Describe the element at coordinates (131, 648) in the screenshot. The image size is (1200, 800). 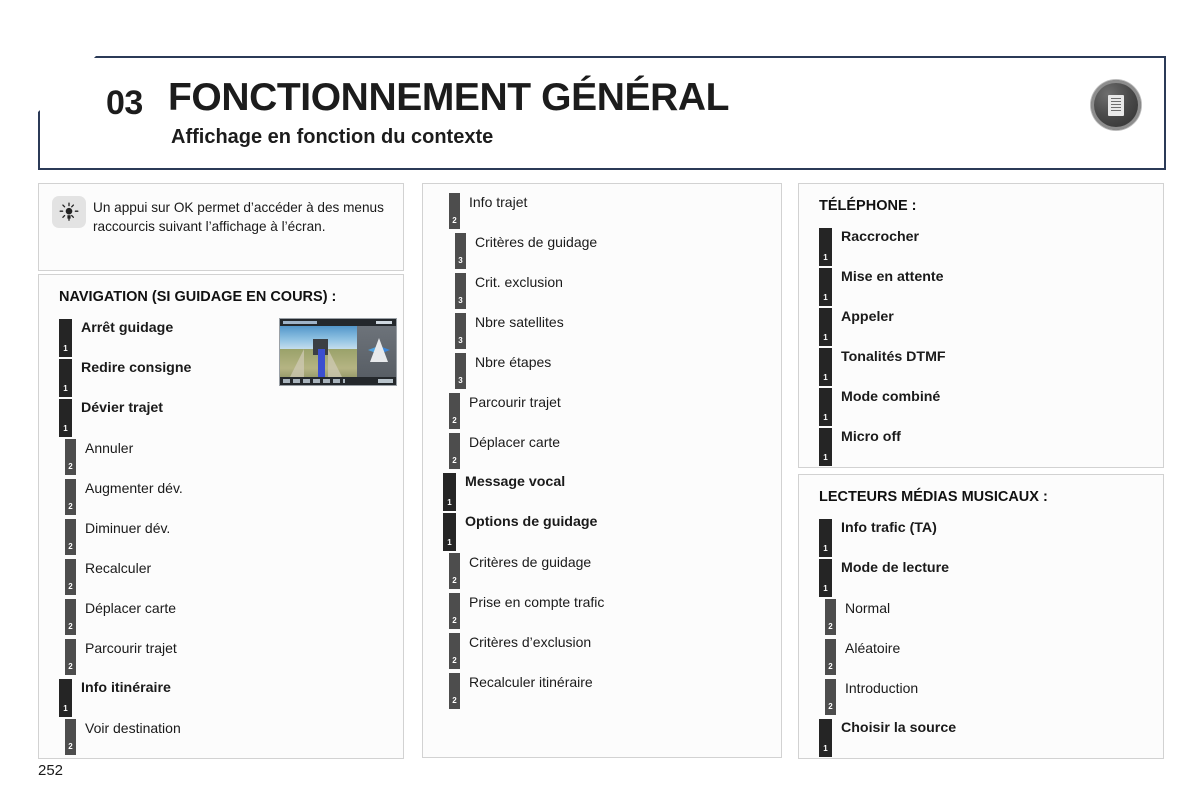
I see `menu-item-label: Parcourir trajet` at that location.